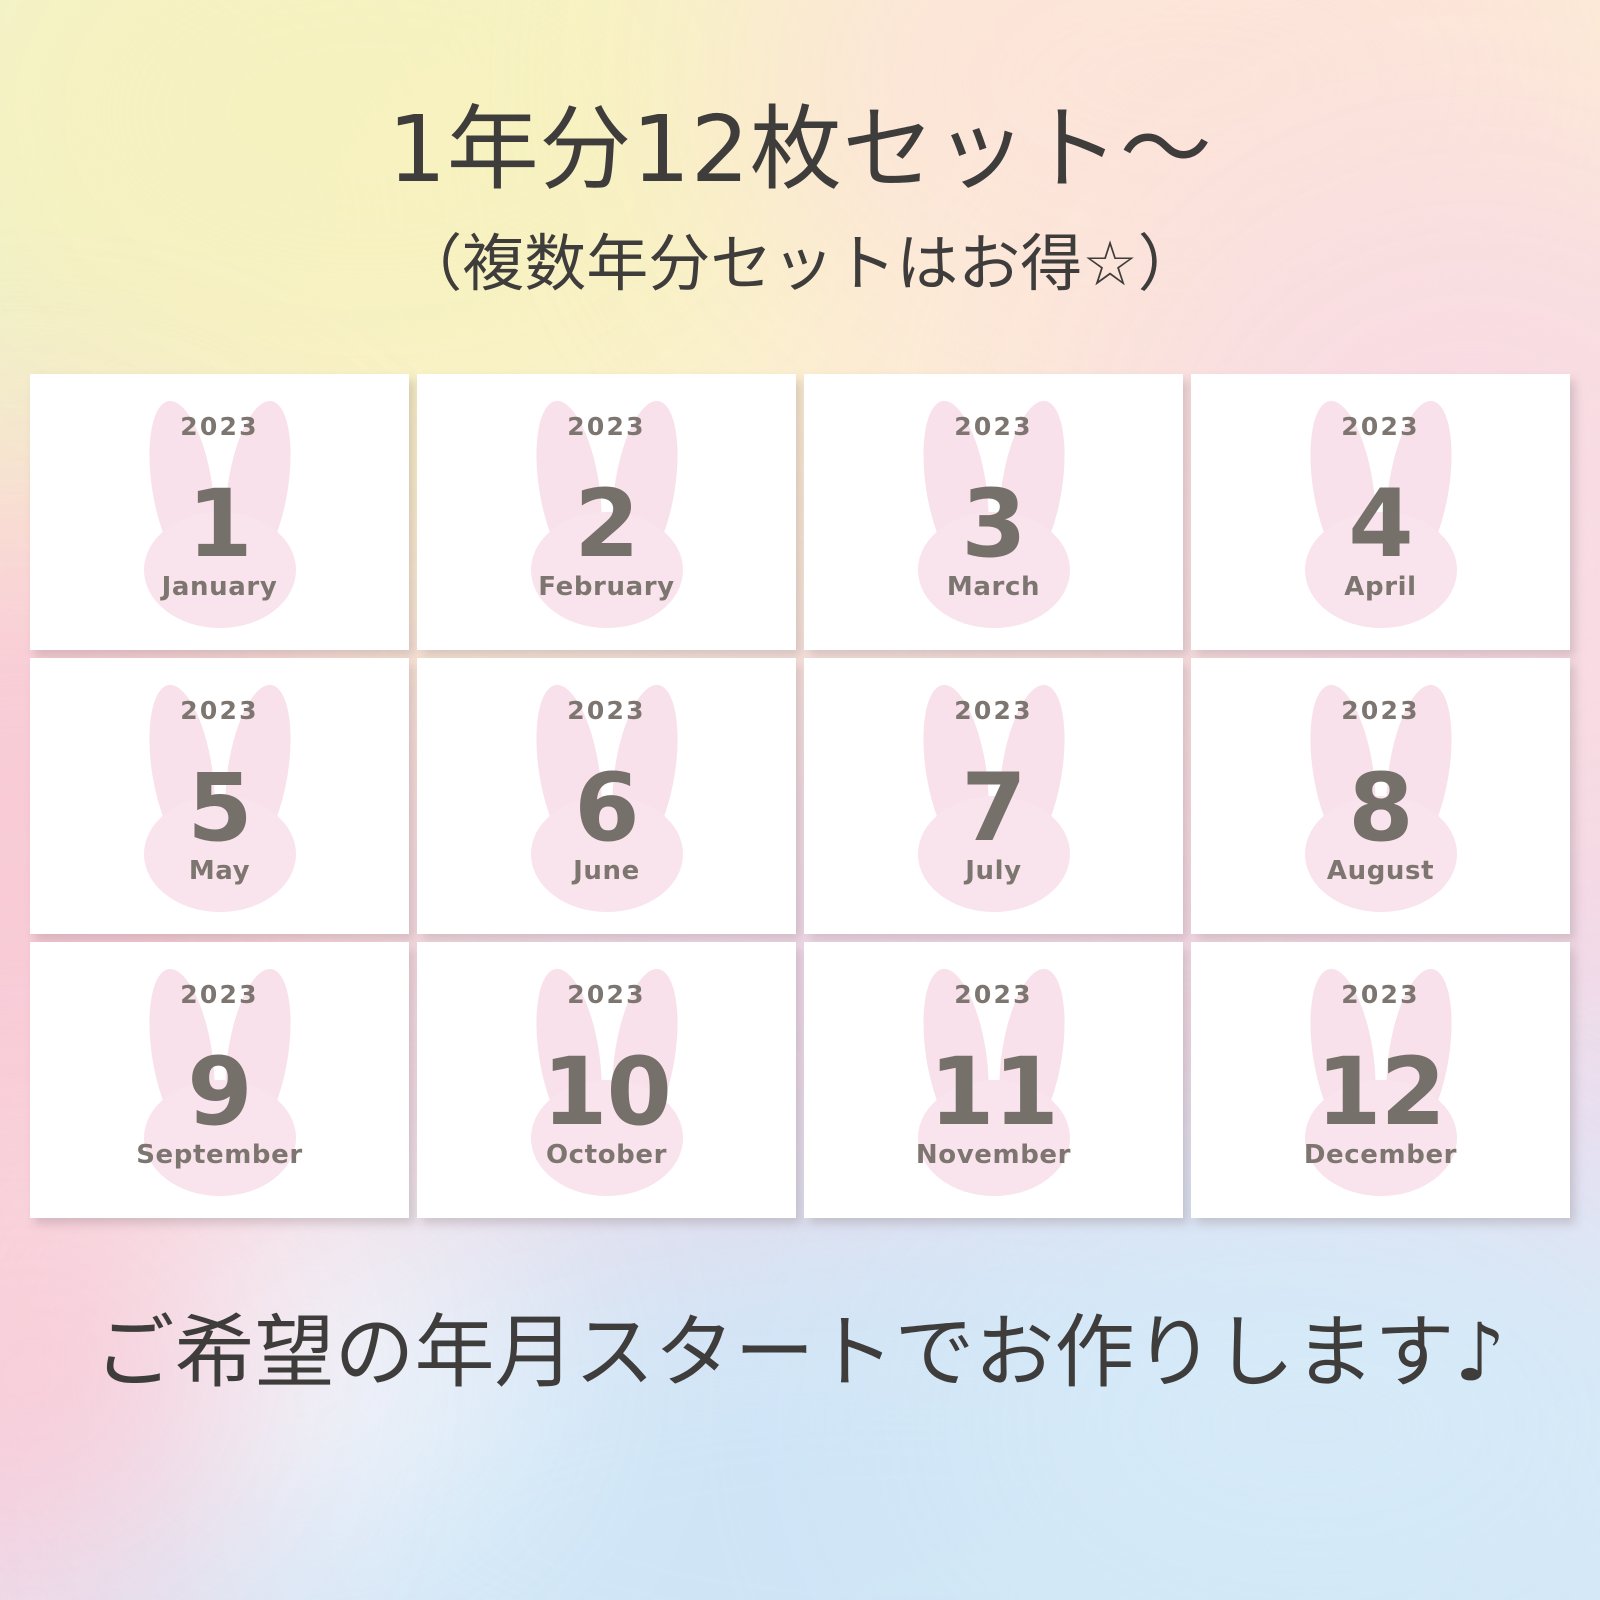 The image size is (1600, 1600). I want to click on card-text-layer: 2023 12 December, so click(1380, 1080).